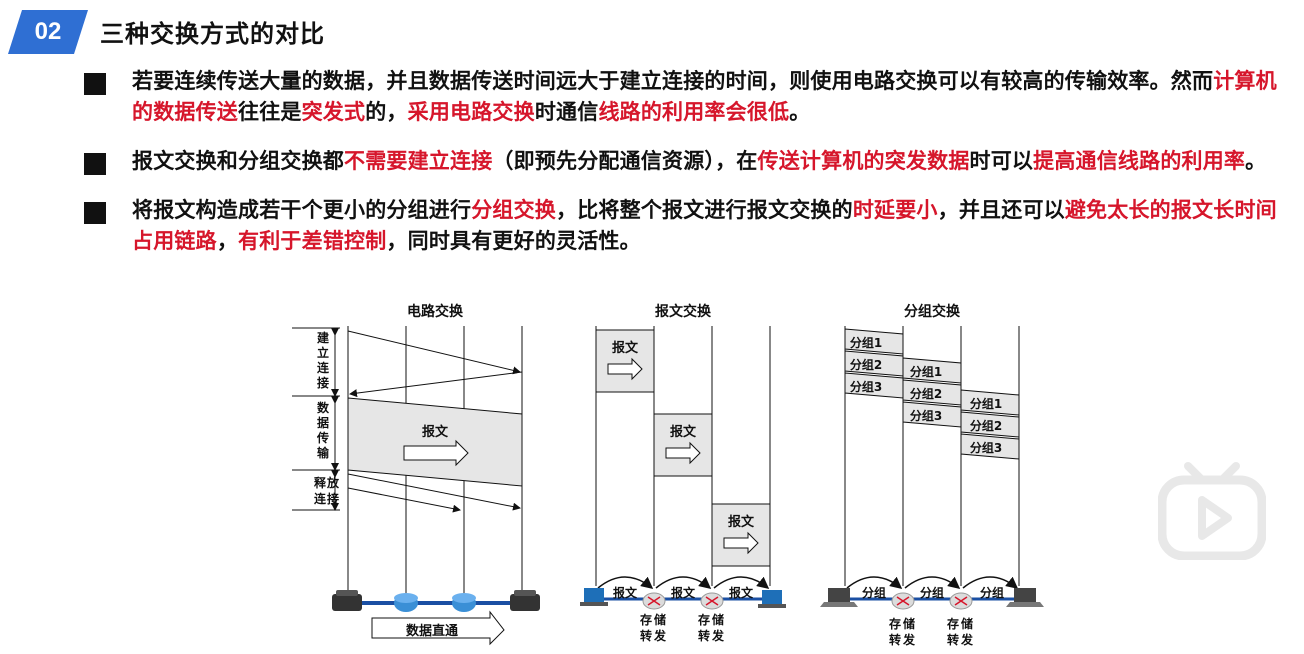 The width and height of the screenshot is (1304, 654). I want to click on packet-switching-title: 分组交换, so click(932, 311).